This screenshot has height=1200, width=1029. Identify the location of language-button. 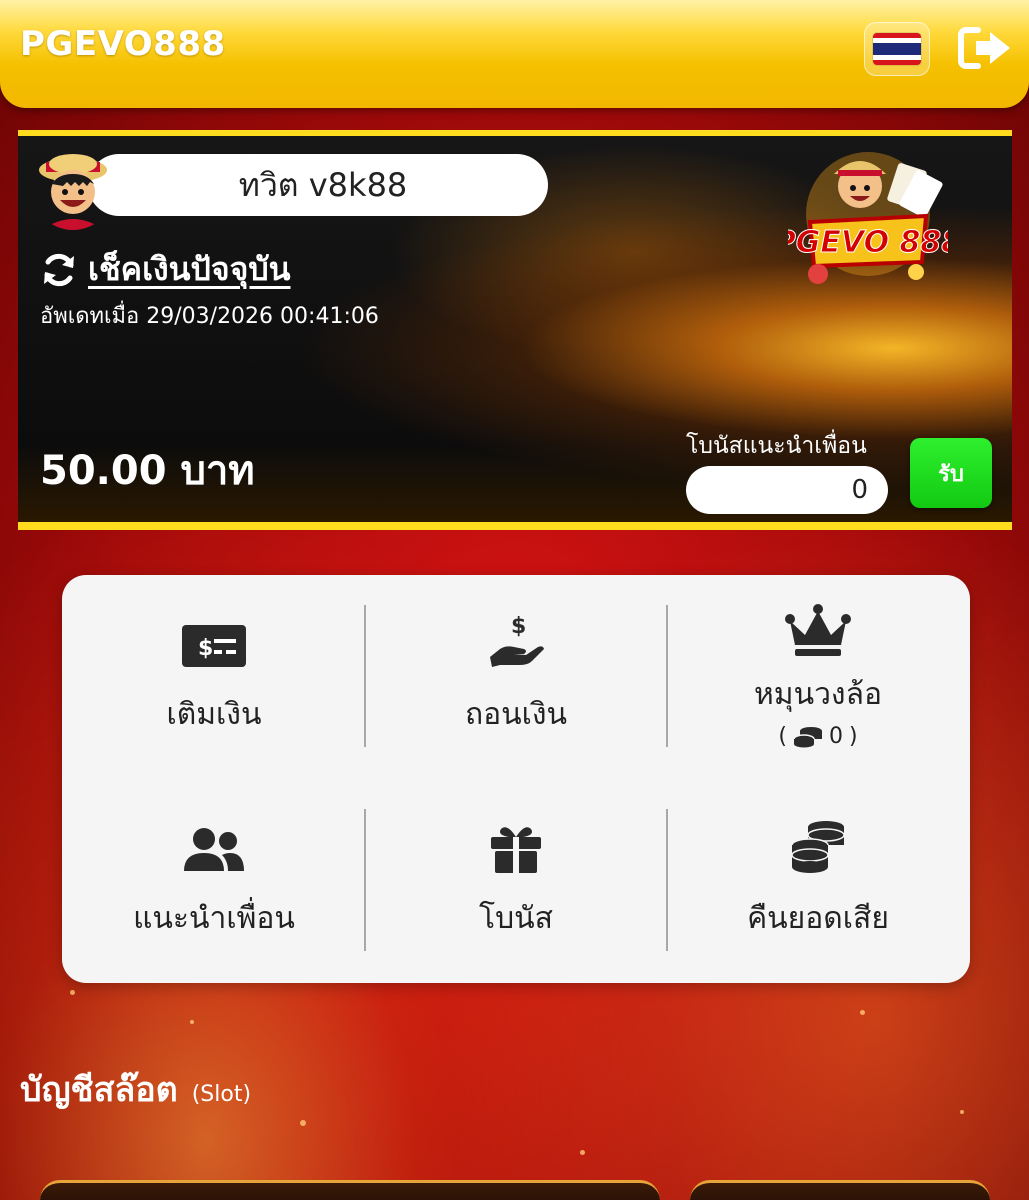
(897, 49).